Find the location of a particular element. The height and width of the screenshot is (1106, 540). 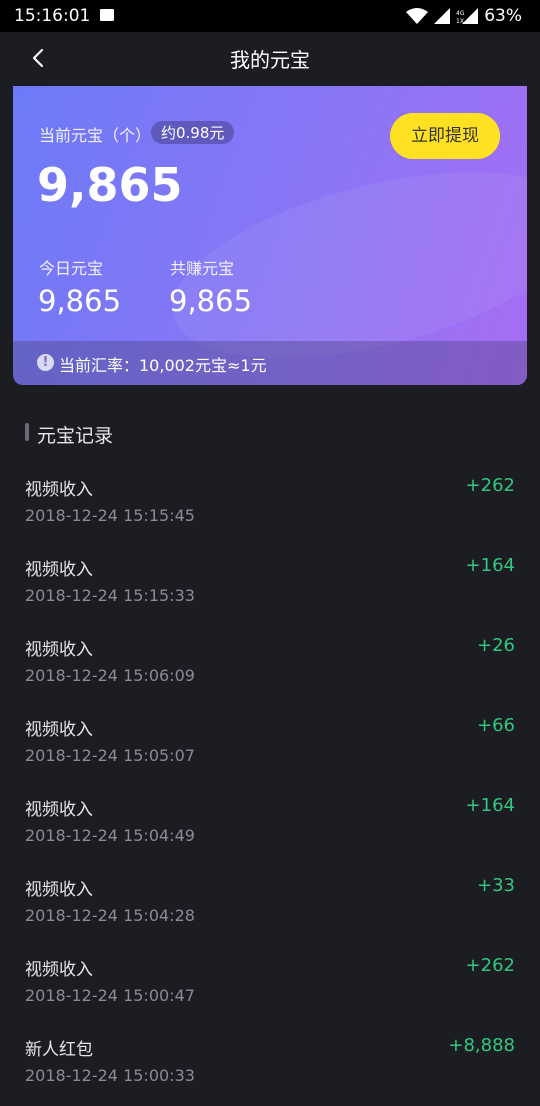

app-bar: 我的元宝 is located at coordinates (270, 59).